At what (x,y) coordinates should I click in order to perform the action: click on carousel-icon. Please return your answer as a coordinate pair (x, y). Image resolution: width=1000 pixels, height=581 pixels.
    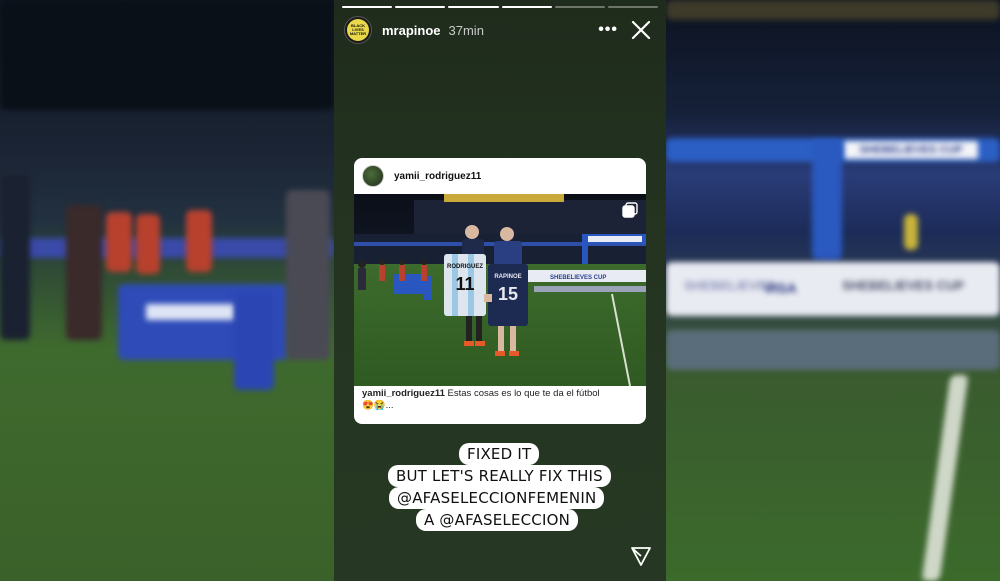
    Looking at the image, I should click on (630, 210).